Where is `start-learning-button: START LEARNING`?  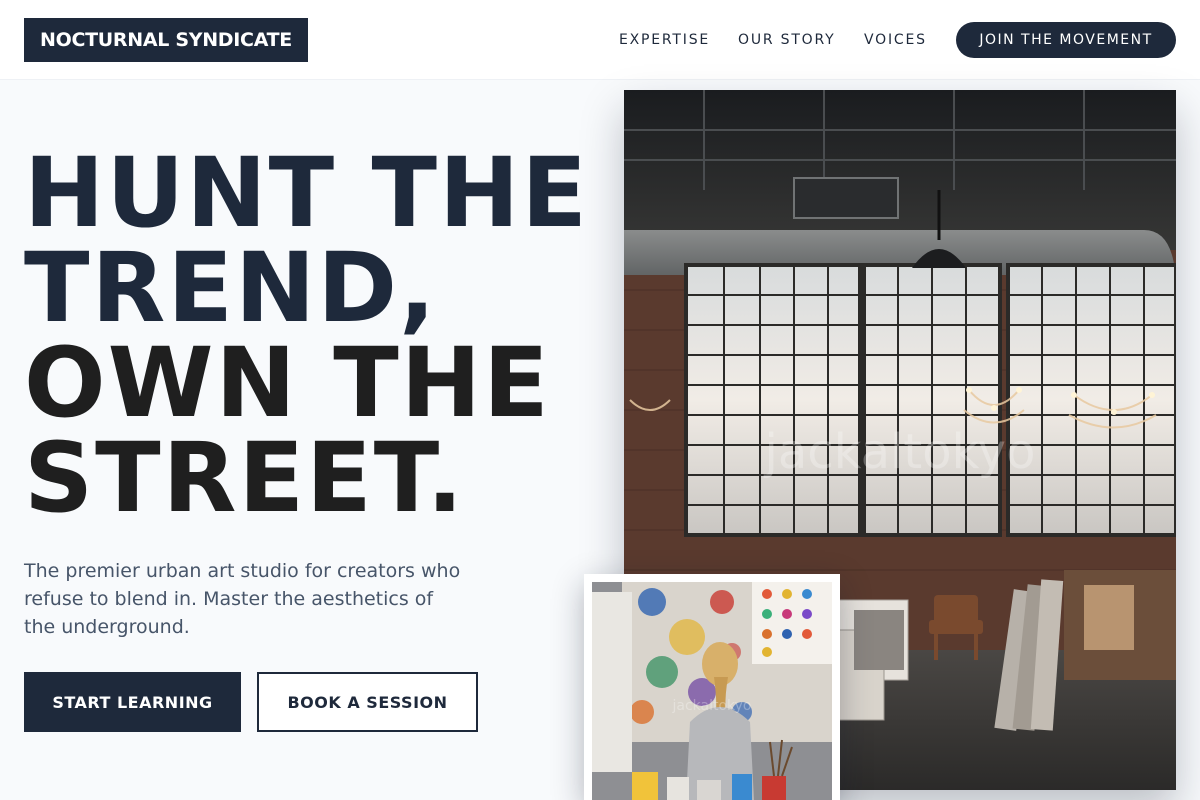
start-learning-button: START LEARNING is located at coordinates (132, 702).